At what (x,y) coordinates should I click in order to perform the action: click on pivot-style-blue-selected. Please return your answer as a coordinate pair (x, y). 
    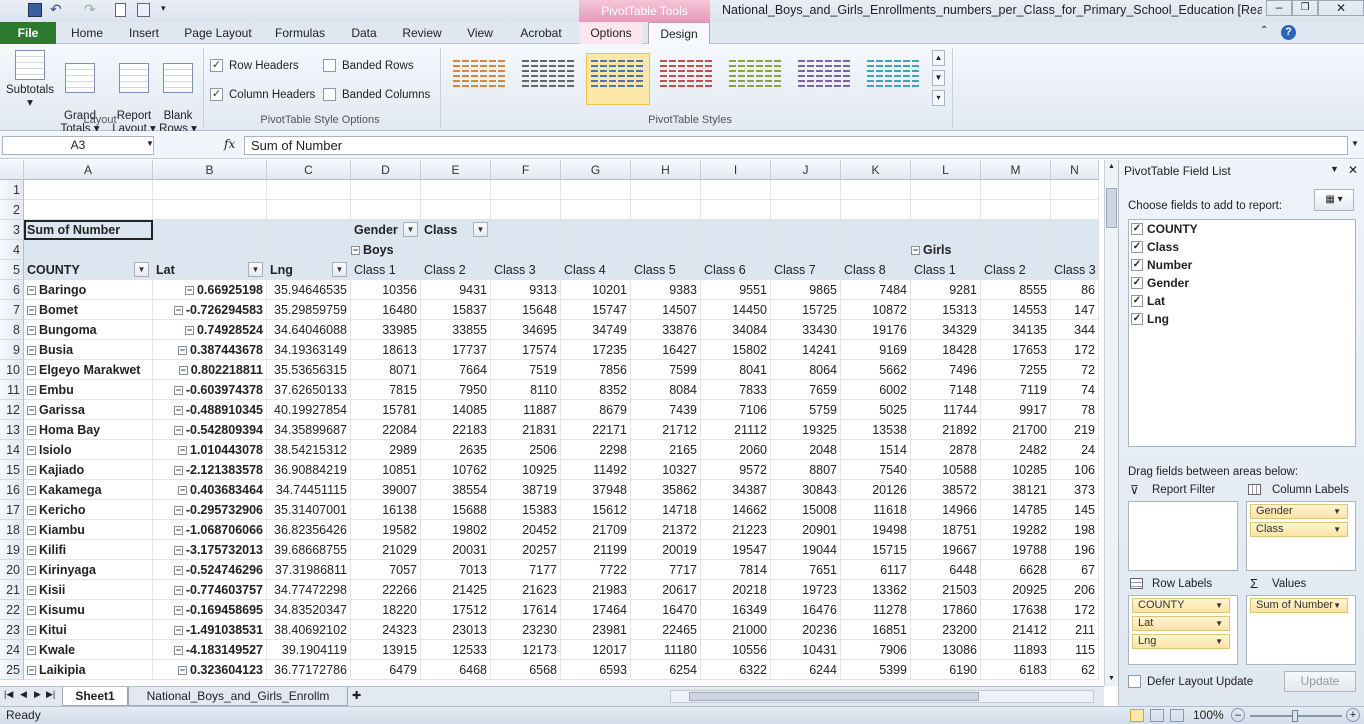
    Looking at the image, I should click on (618, 79).